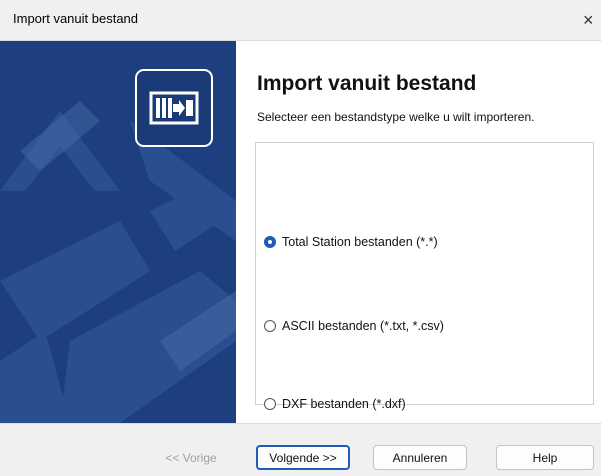 This screenshot has width=601, height=476. Describe the element at coordinates (592, 20) in the screenshot. I see `close-icon: ×` at that location.